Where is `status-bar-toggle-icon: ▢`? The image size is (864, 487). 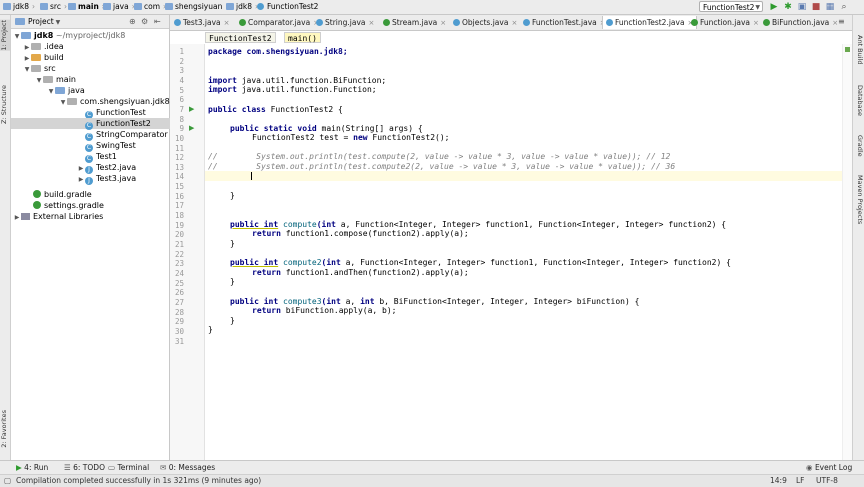
status-bar-toggle-icon: ▢ is located at coordinates (7, 481).